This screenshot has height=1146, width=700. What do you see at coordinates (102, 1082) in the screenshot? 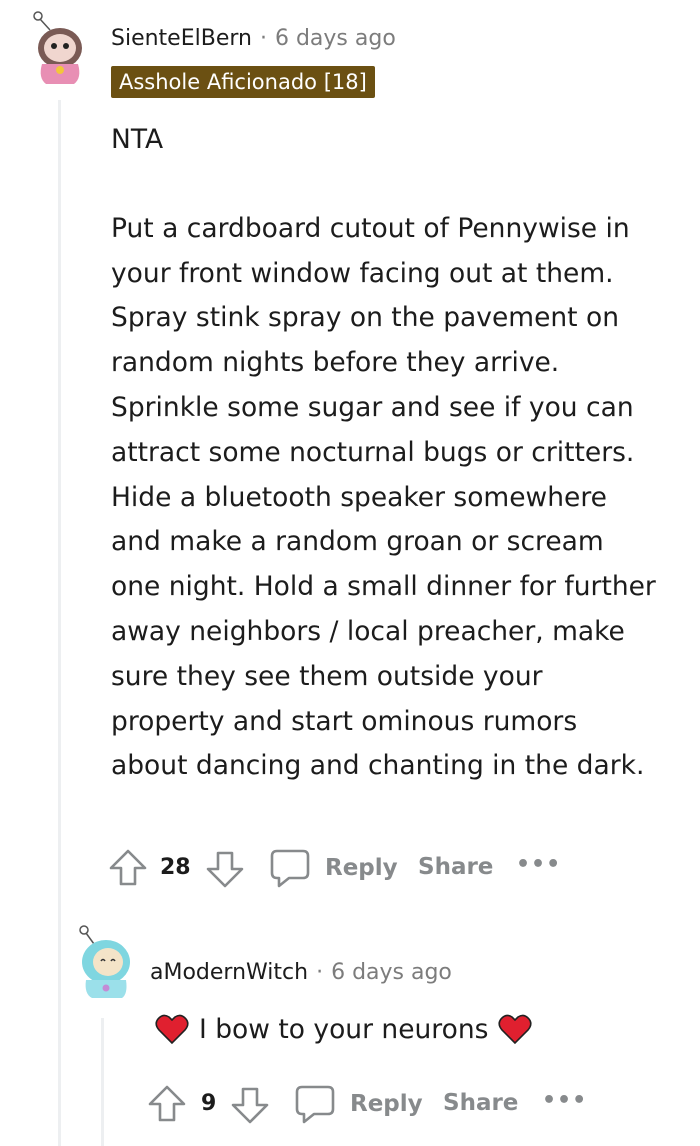
I see `thread-line-reply` at bounding box center [102, 1082].